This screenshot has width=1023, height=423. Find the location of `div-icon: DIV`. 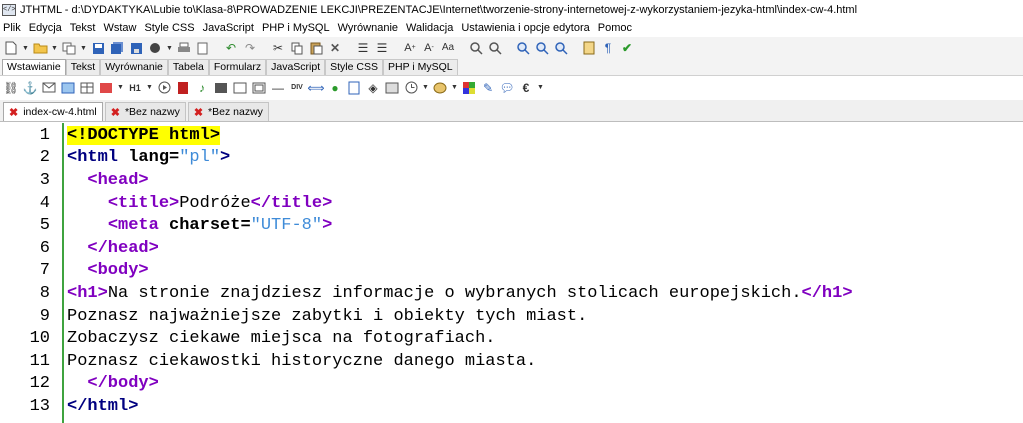

div-icon: DIV is located at coordinates (297, 88).